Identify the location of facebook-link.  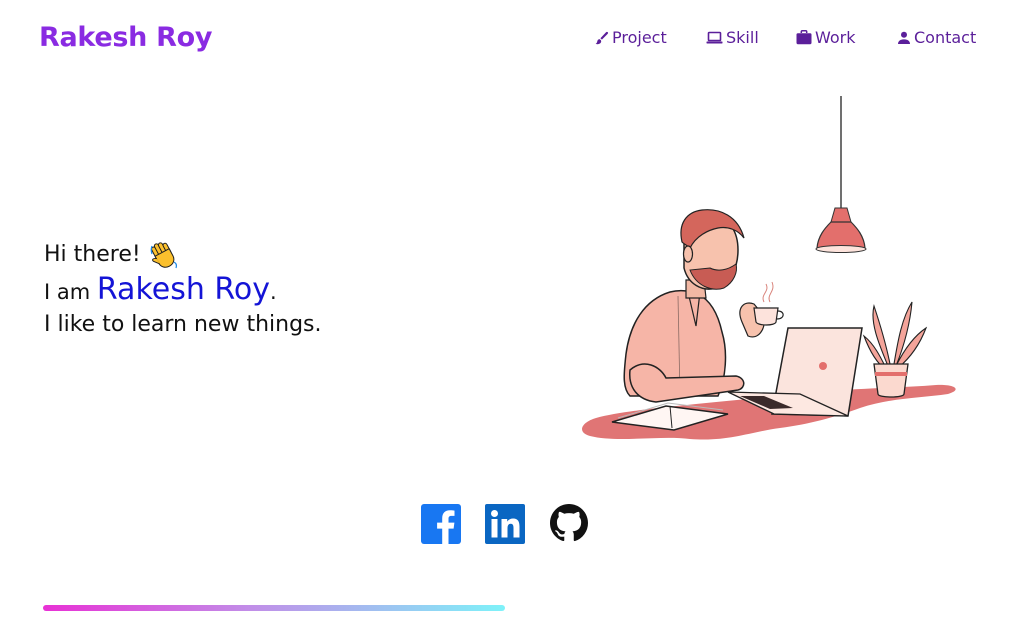
(441, 524).